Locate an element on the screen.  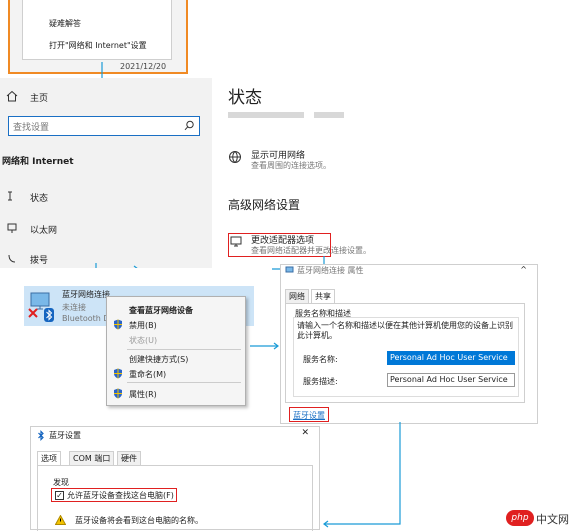
watermark-logo: php 中文网 is located at coordinates (545, 519).